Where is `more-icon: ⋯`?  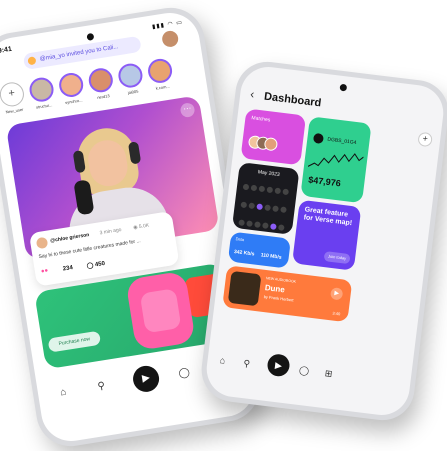
more-icon: ⋯ is located at coordinates (187, 110).